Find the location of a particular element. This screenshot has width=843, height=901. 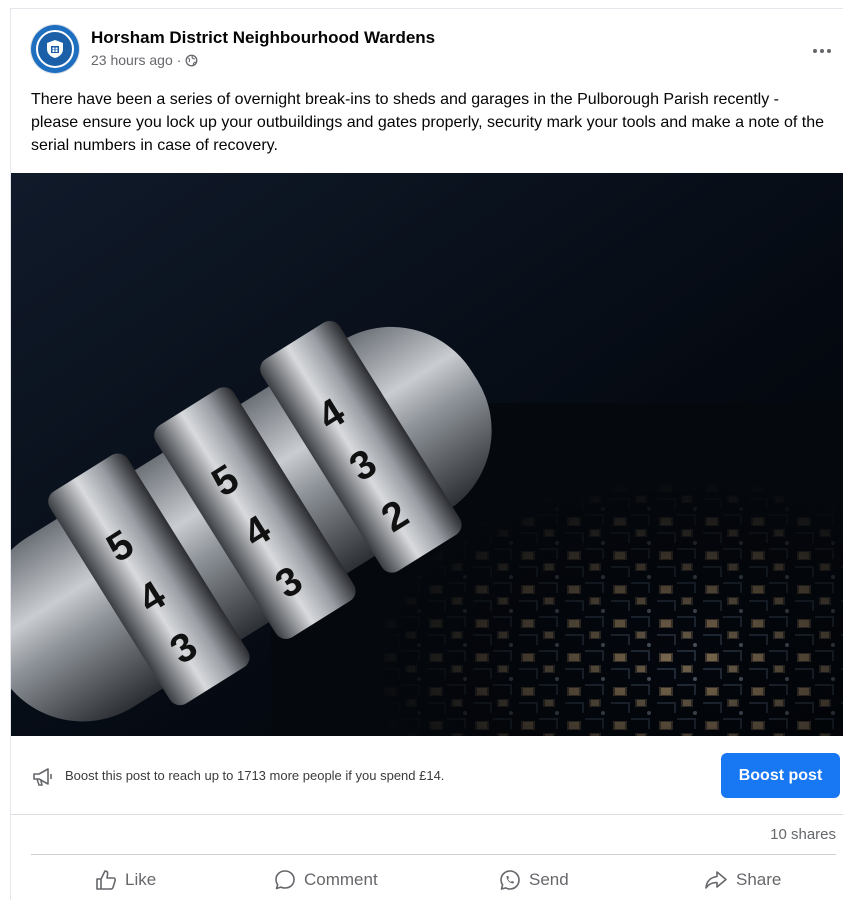

send-button: Send is located at coordinates (534, 880).